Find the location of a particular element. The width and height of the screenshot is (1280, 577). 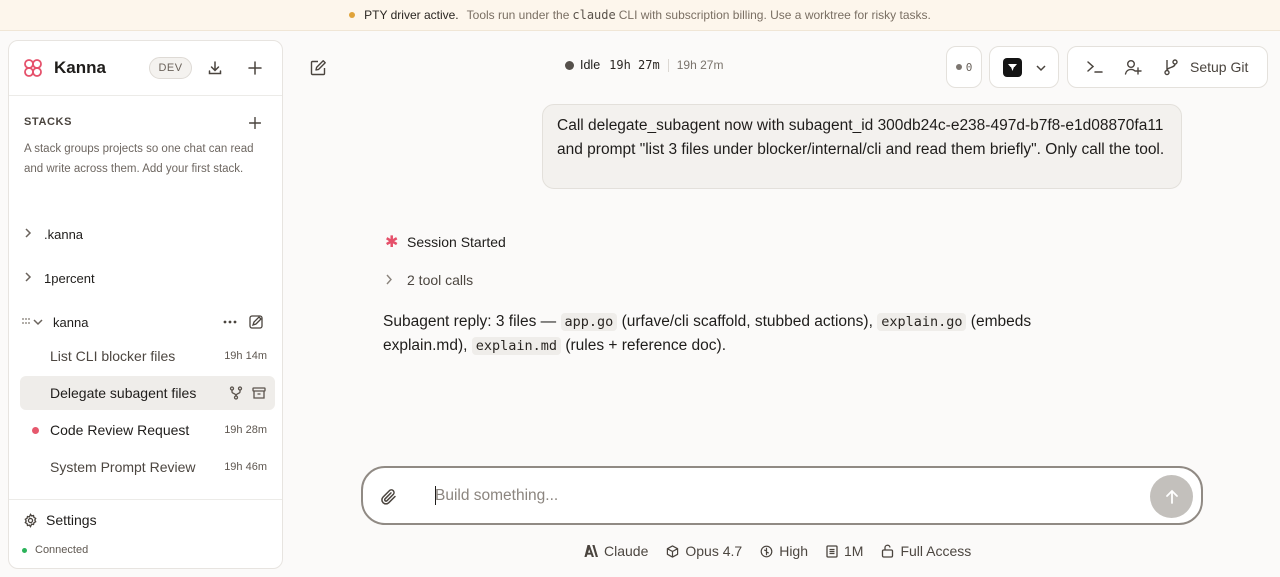

download-icon is located at coordinates (215, 68).